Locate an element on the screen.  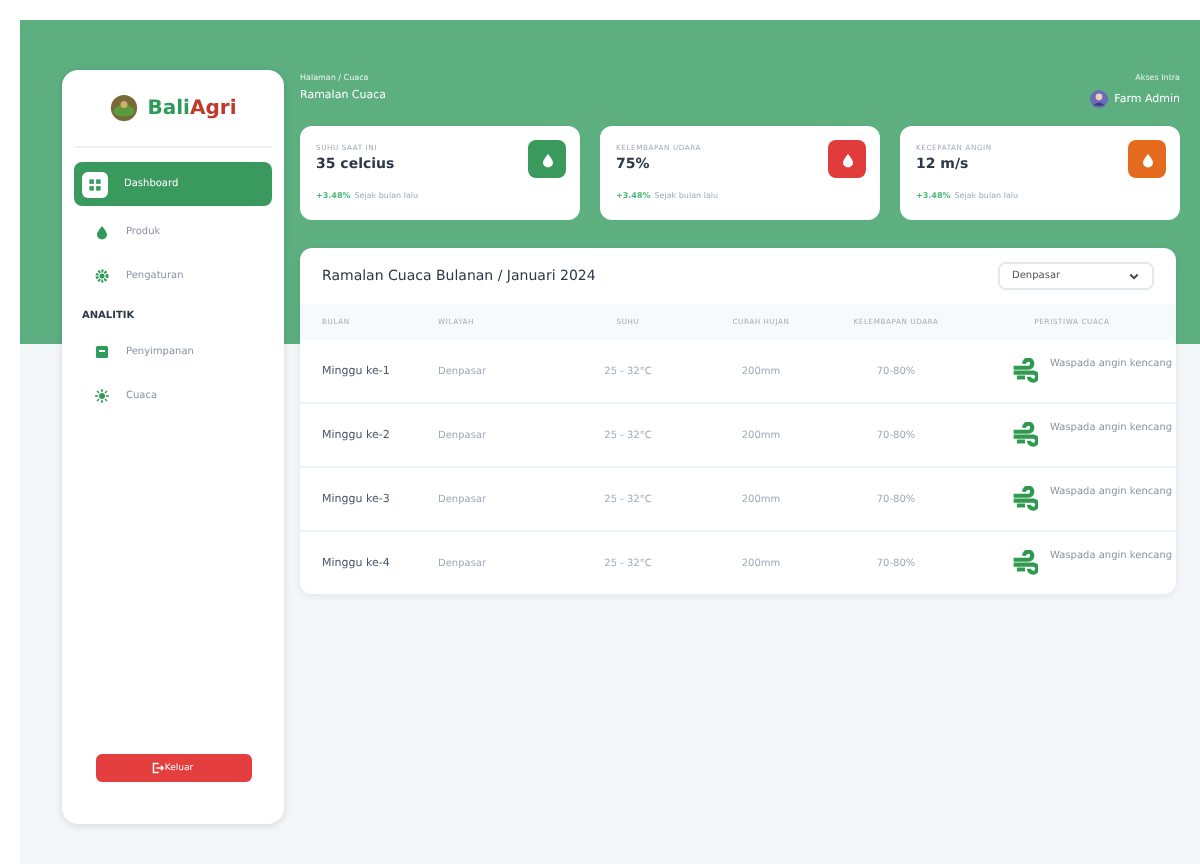
logo-icon is located at coordinates (123, 108).